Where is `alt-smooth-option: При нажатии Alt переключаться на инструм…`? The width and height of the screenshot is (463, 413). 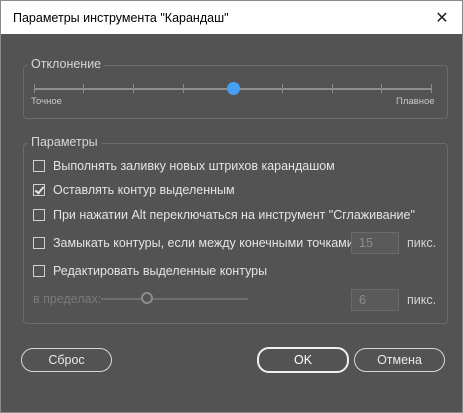
alt-smooth-option: При нажатии Alt переключаться на инструм… is located at coordinates (224, 215).